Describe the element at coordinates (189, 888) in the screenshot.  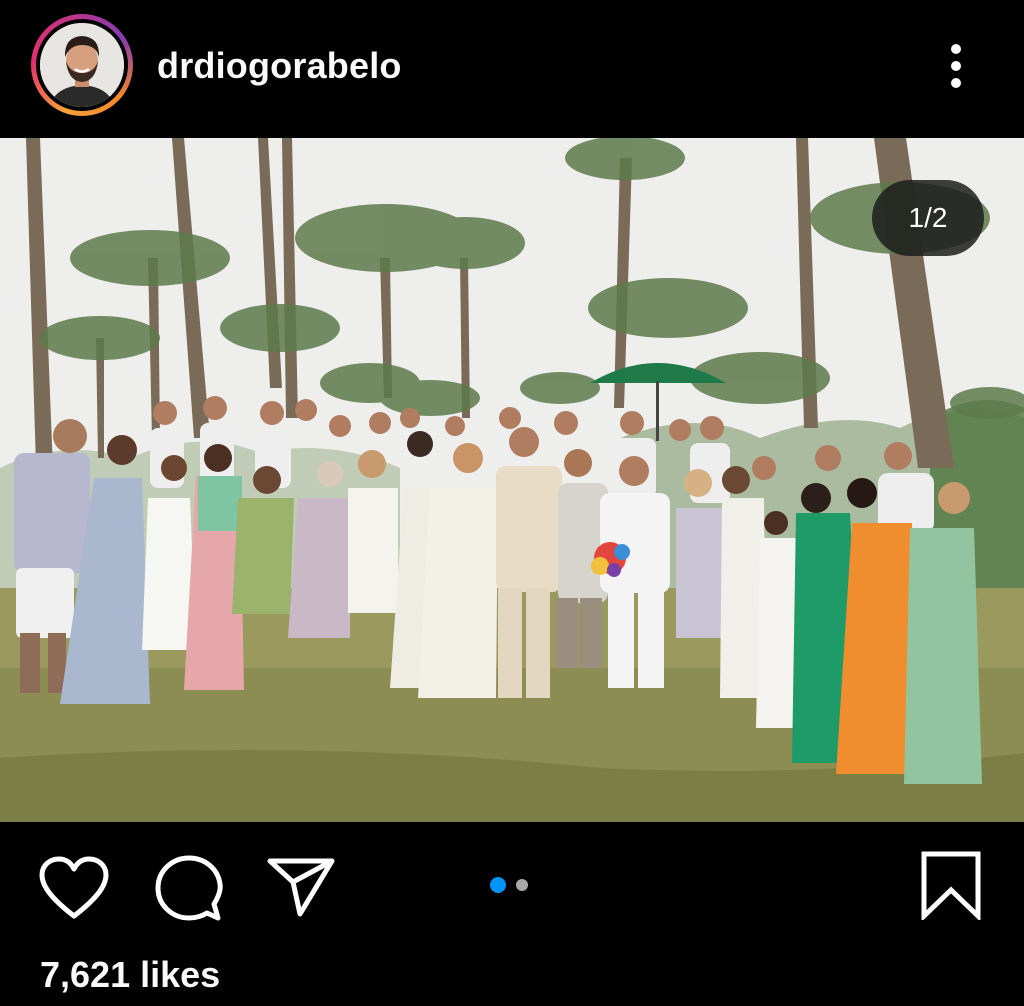
I see `comment-icon` at that location.